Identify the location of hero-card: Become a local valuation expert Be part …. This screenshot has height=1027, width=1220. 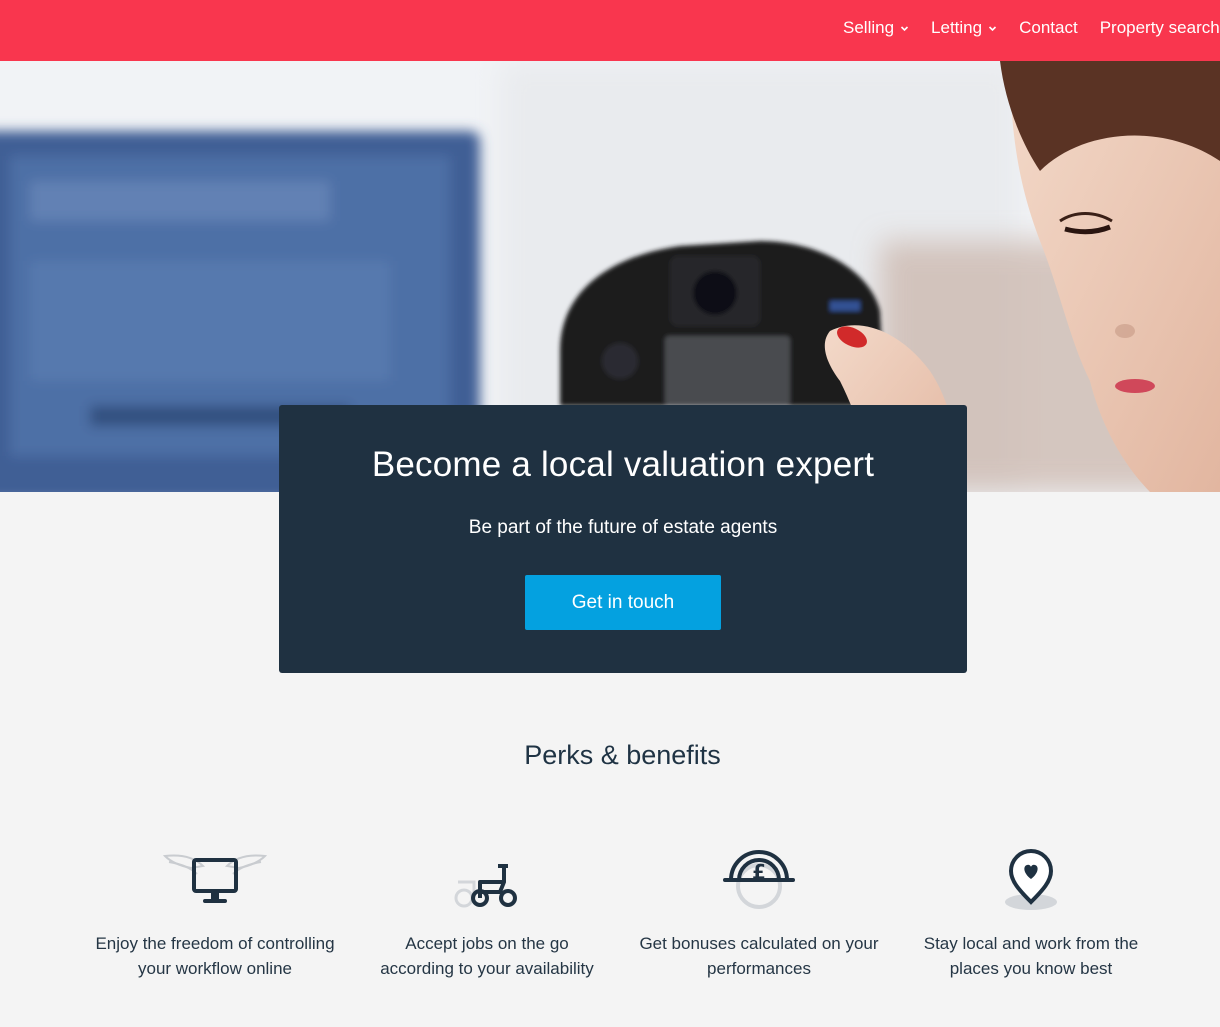
(623, 539).